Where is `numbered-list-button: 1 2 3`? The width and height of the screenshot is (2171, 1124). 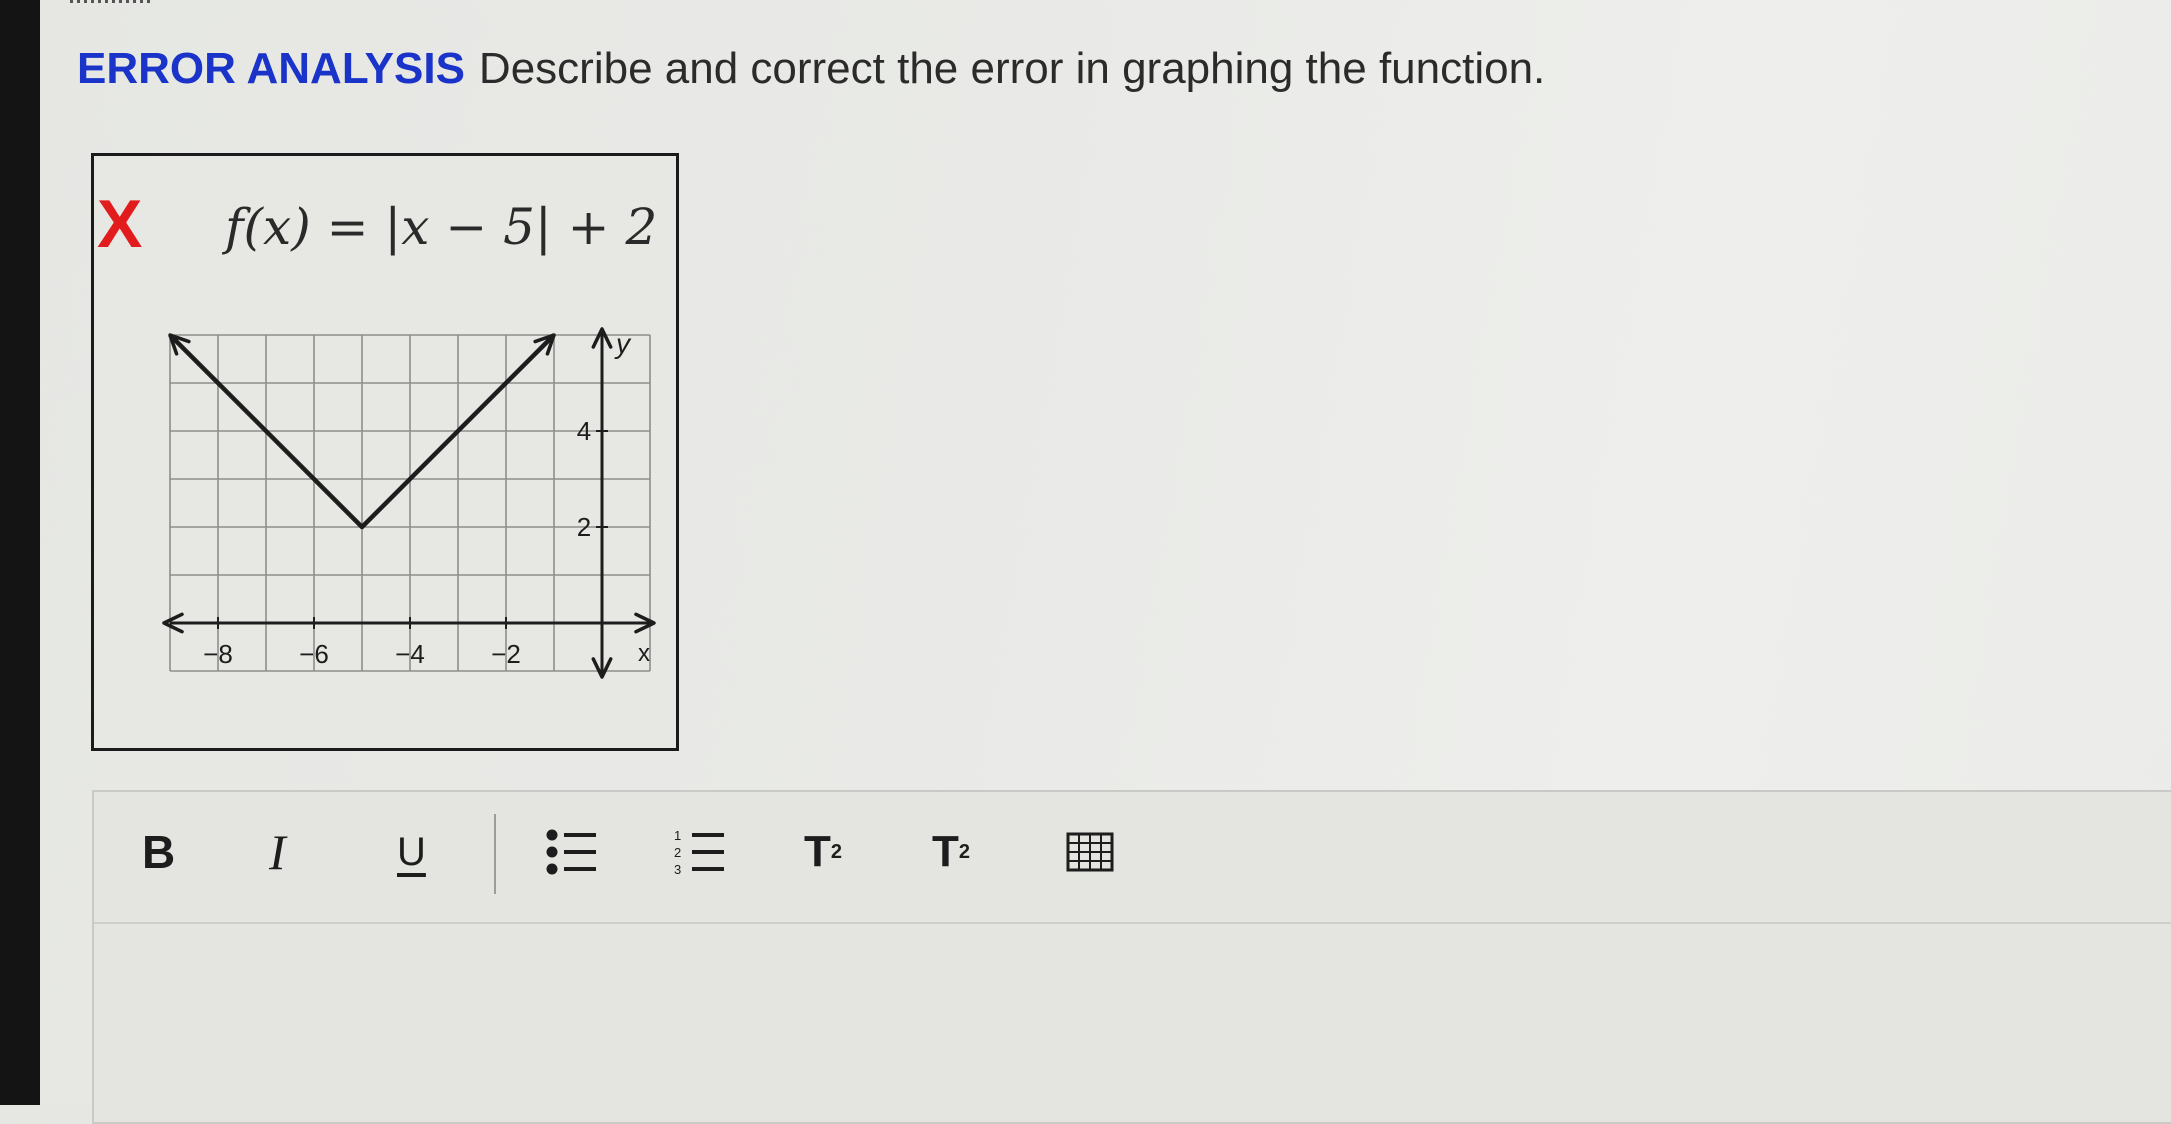
numbered-list-button: 1 2 3 is located at coordinates (700, 852).